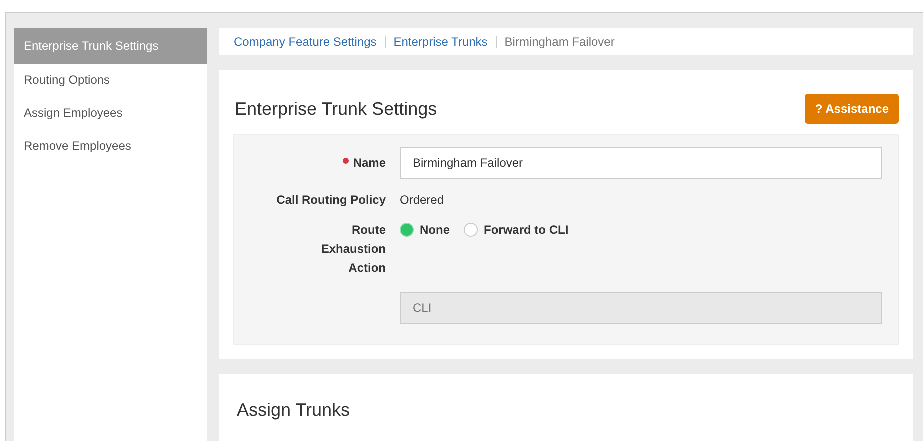 This screenshot has height=441, width=923. I want to click on sidebar-item: Remove Employees, so click(110, 146).